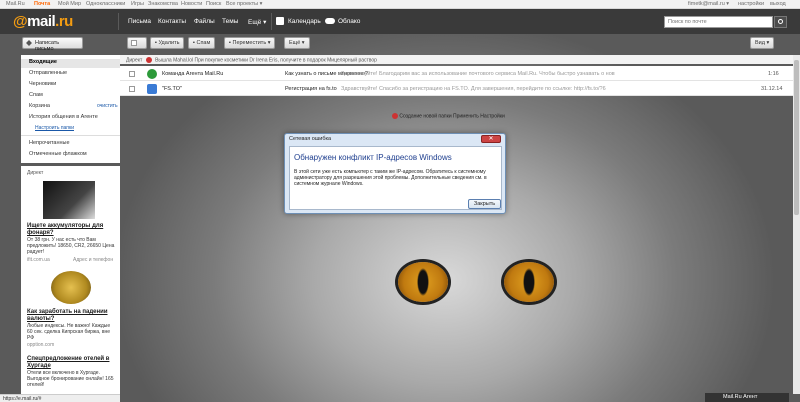  What do you see at coordinates (311, 89) in the screenshot?
I see `message-subject: Регистрация на fs.to` at bounding box center [311, 89].